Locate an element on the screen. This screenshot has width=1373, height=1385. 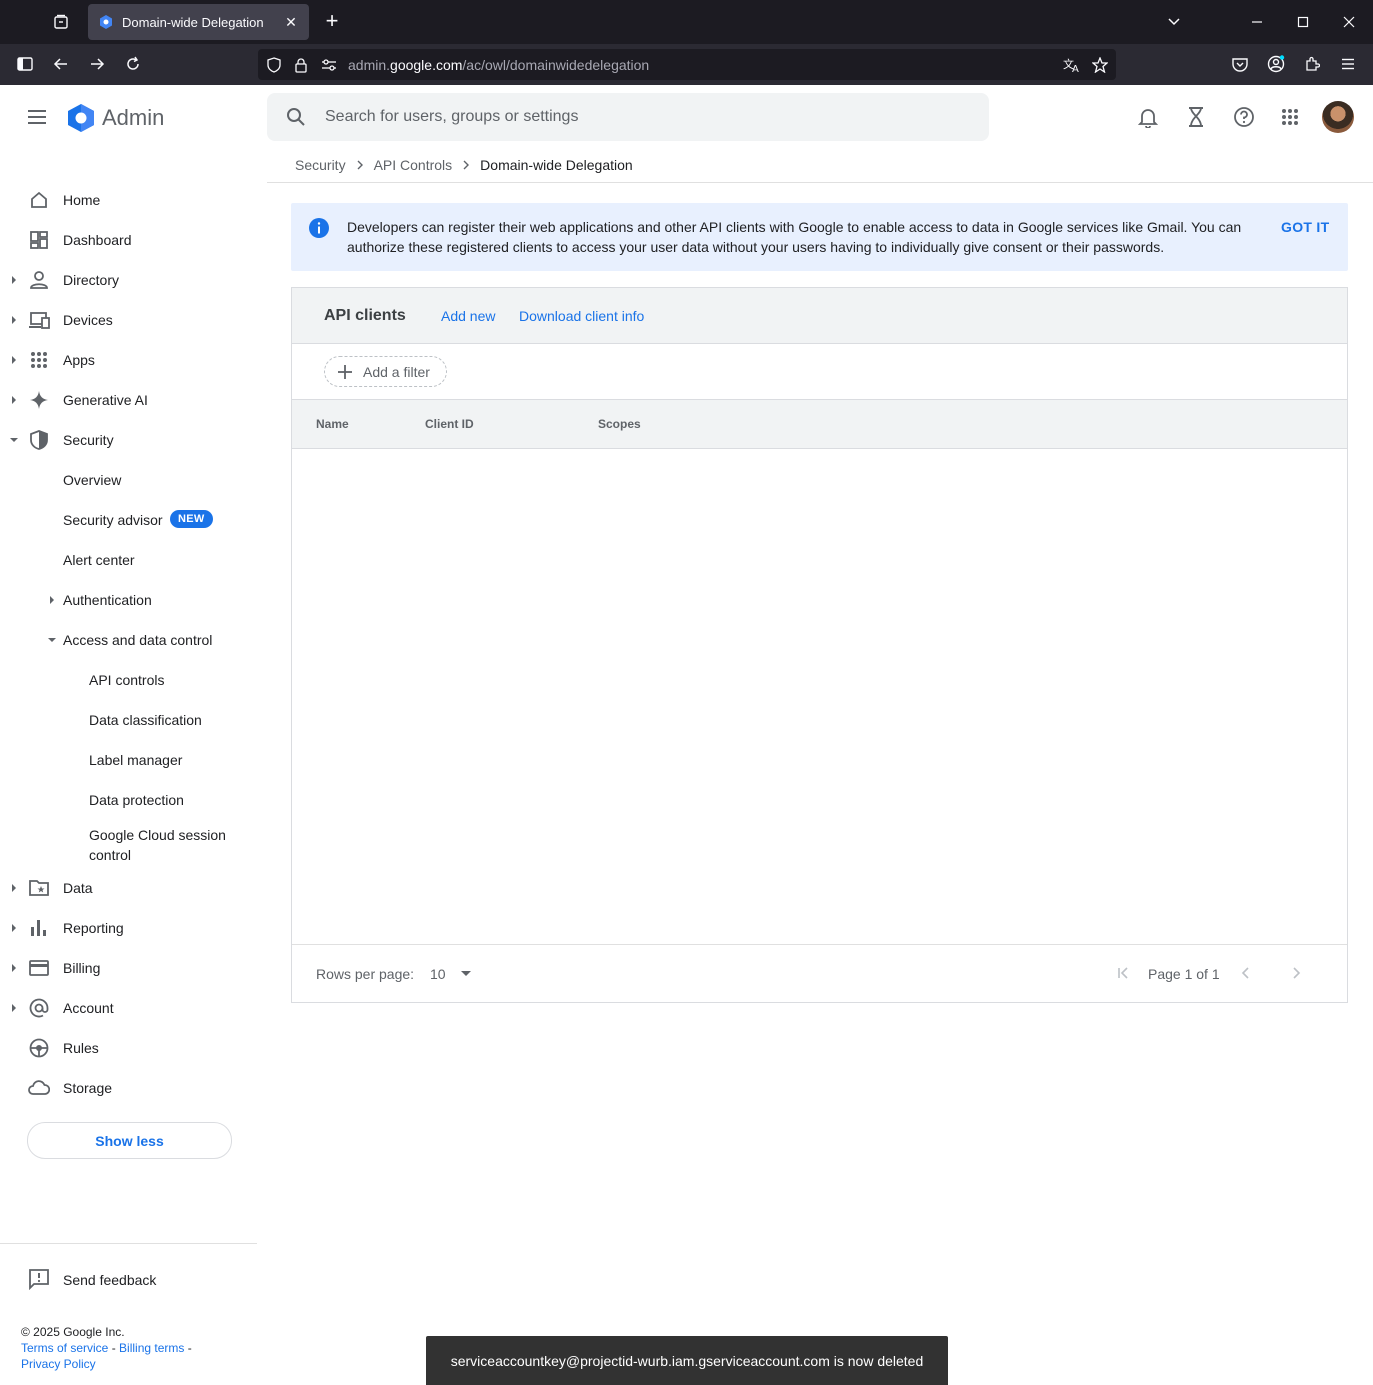
rows-per-page-select: 10 is located at coordinates (438, 974).